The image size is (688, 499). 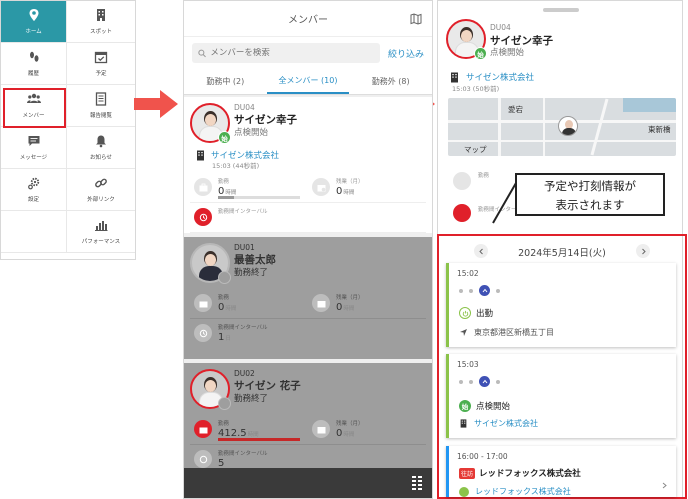 What do you see at coordinates (249, 334) in the screenshot?
I see `interval-stat: 勤務間インターバル 1日` at bounding box center [249, 334].